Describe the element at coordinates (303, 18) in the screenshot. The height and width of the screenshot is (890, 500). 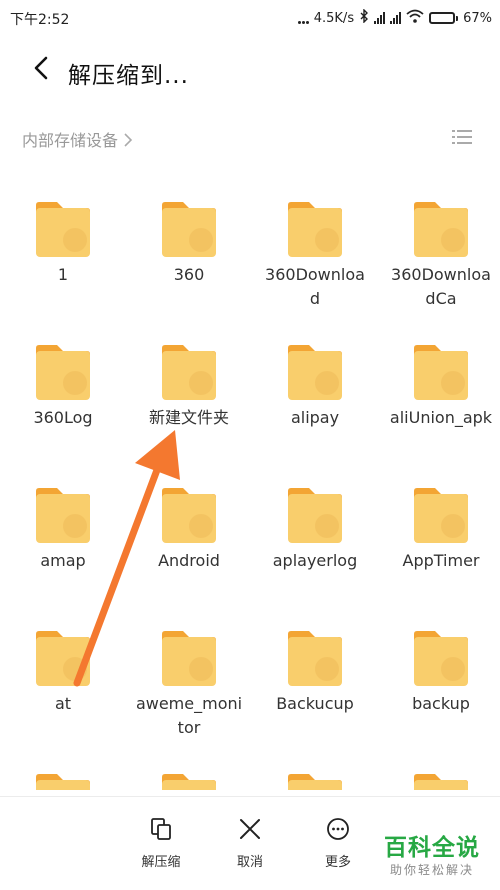
I see `signal-dots-icon` at that location.